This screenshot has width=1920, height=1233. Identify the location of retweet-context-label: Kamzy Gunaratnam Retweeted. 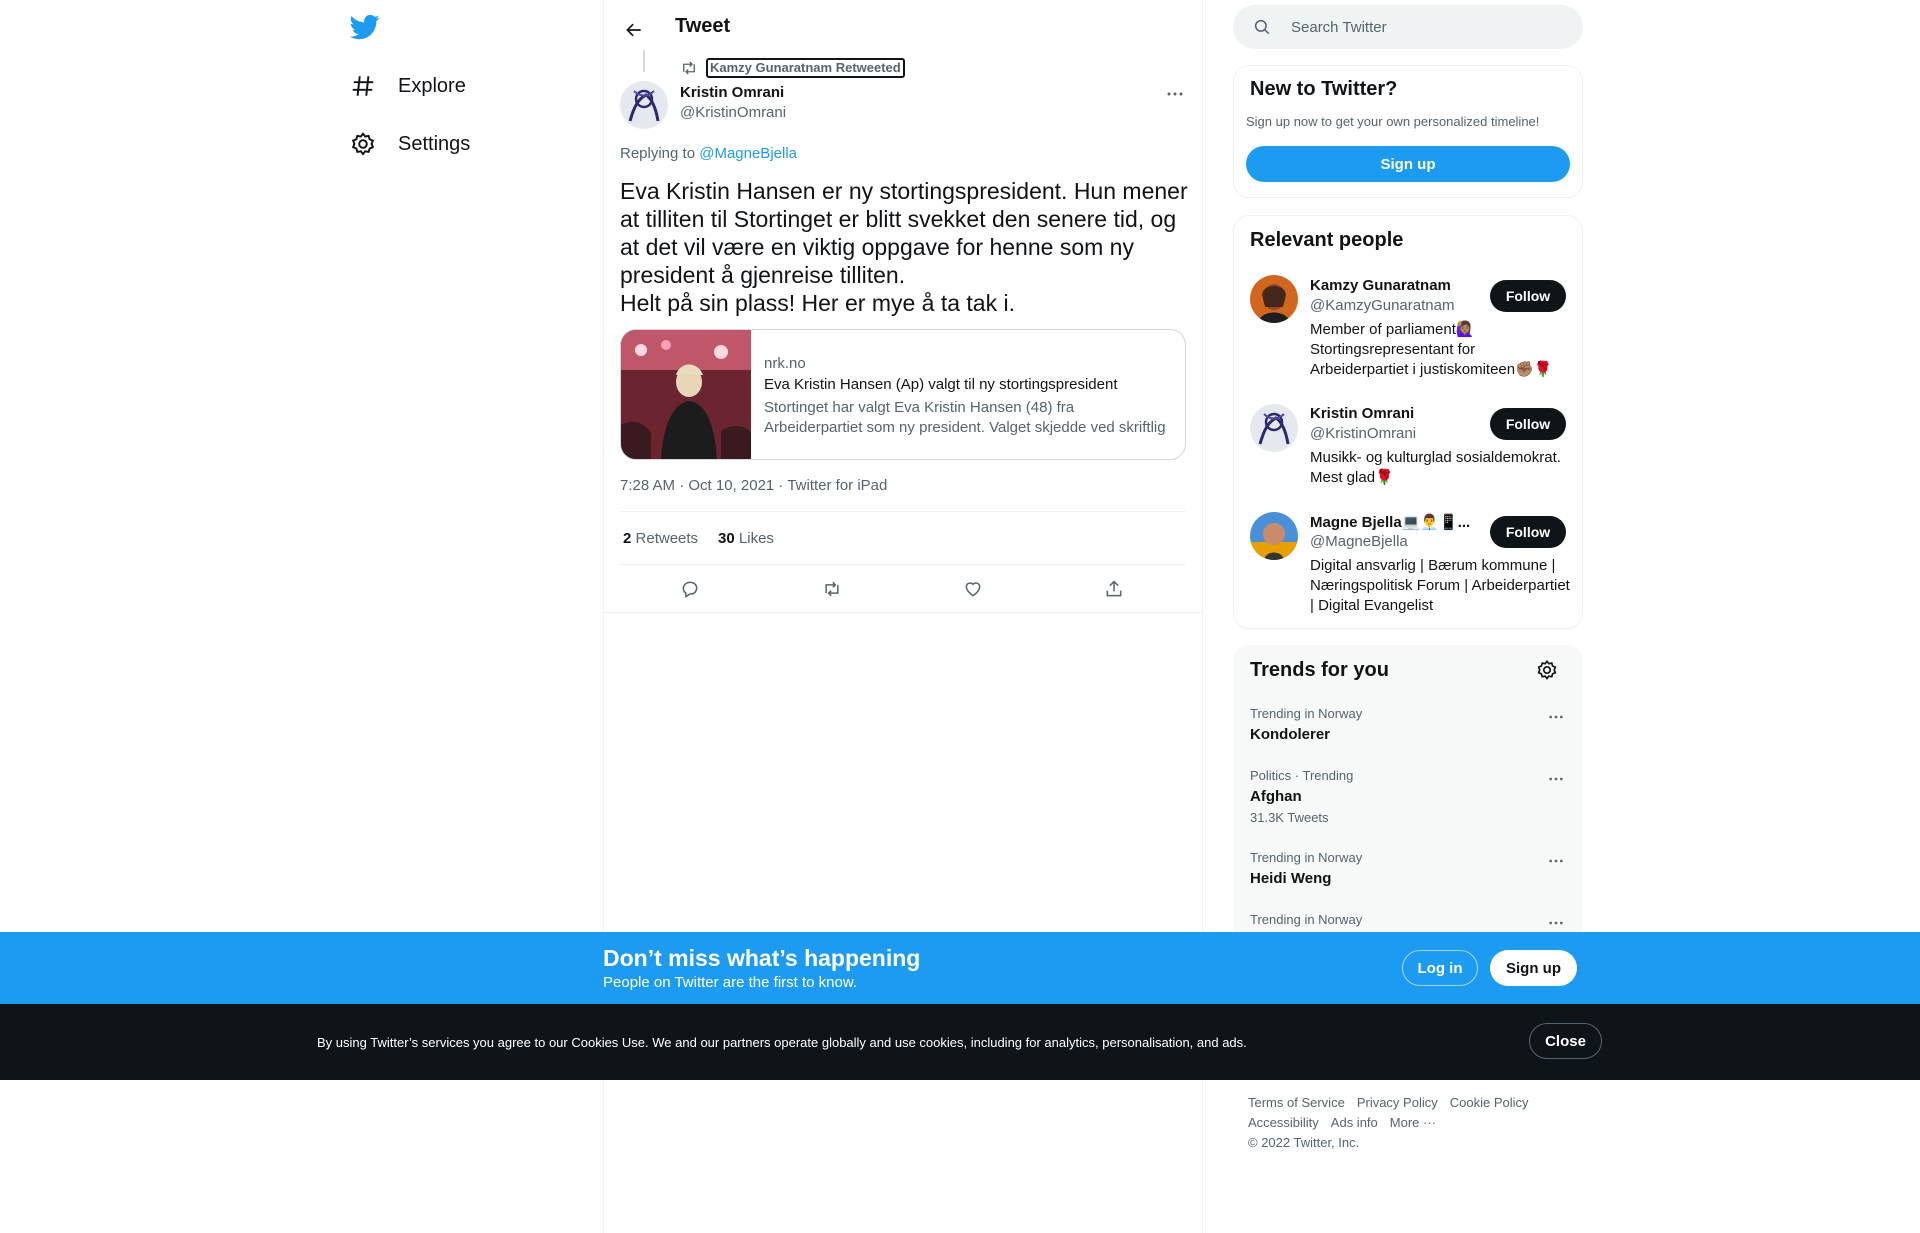
(805, 68).